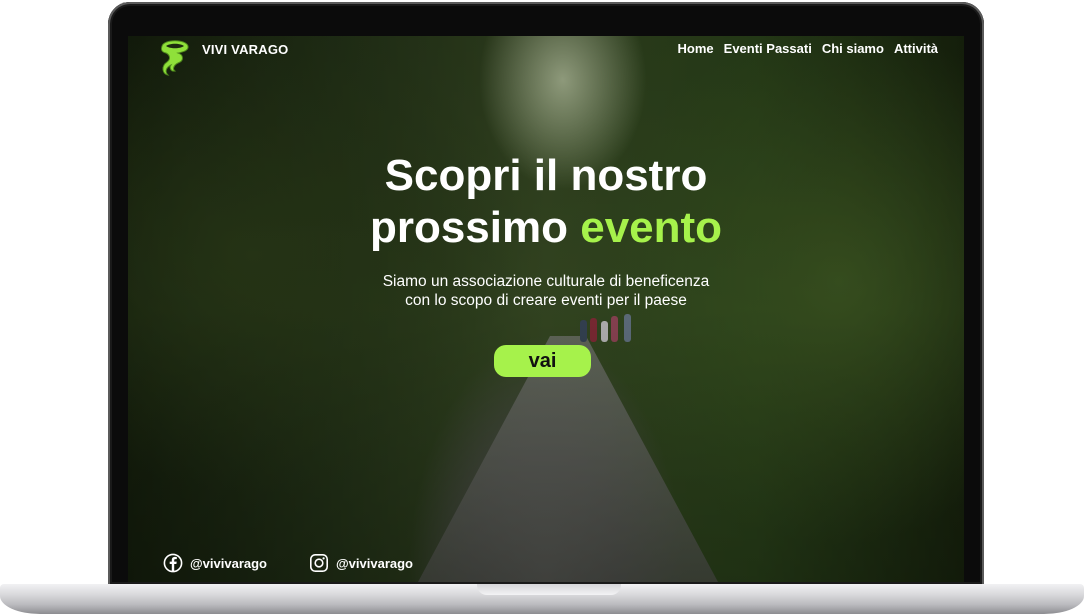  I want to click on nav-chi-siamo: Chi siamo, so click(853, 48).